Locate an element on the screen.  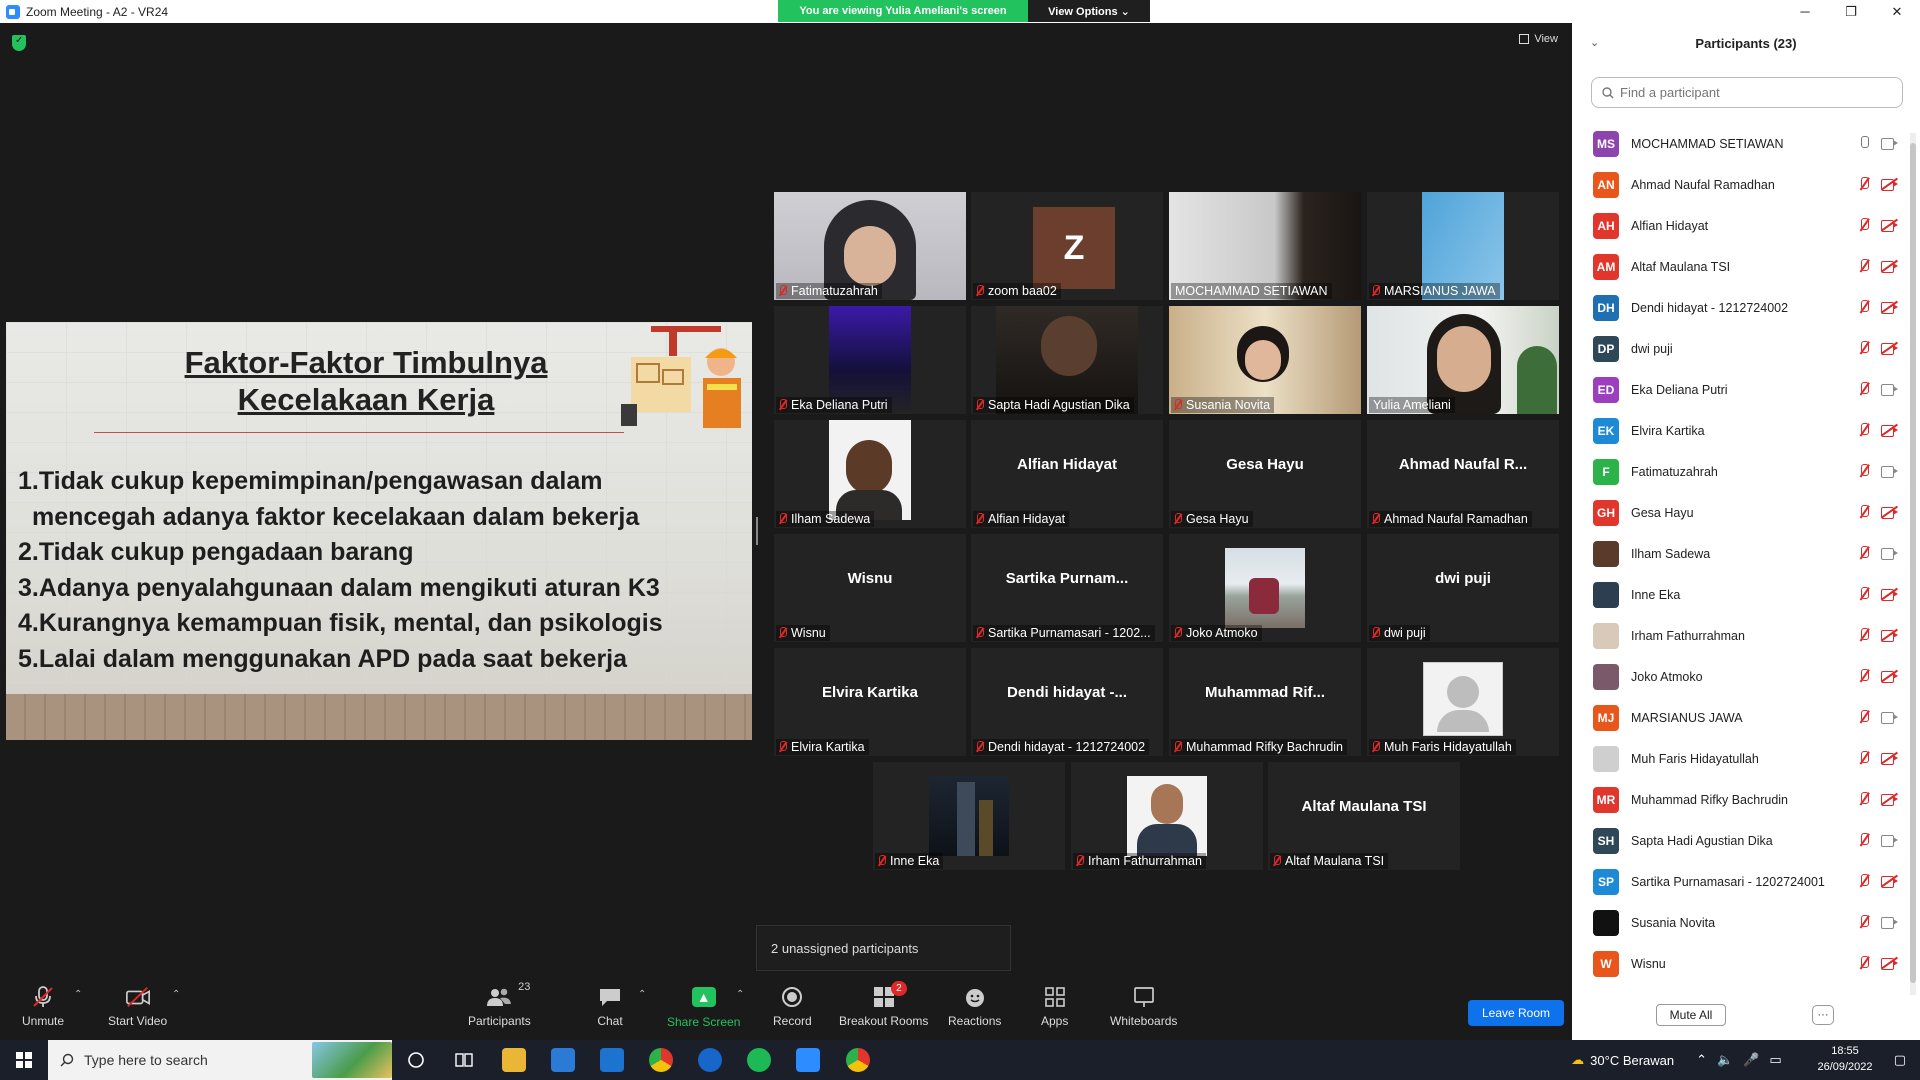
video-options-chevron-icon: ⌃ is located at coordinates (176, 994).